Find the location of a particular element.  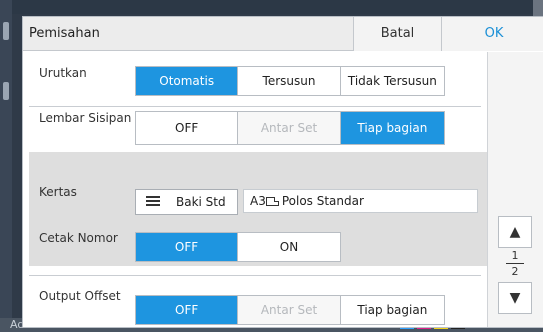

lembar-sisipan-option-off: OFF is located at coordinates (187, 128).